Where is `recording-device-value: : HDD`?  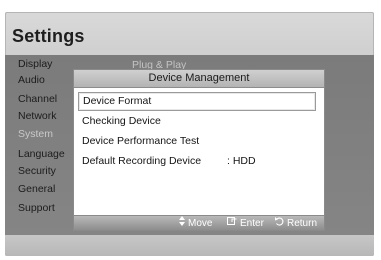
recording-device-value: : HDD is located at coordinates (241, 161).